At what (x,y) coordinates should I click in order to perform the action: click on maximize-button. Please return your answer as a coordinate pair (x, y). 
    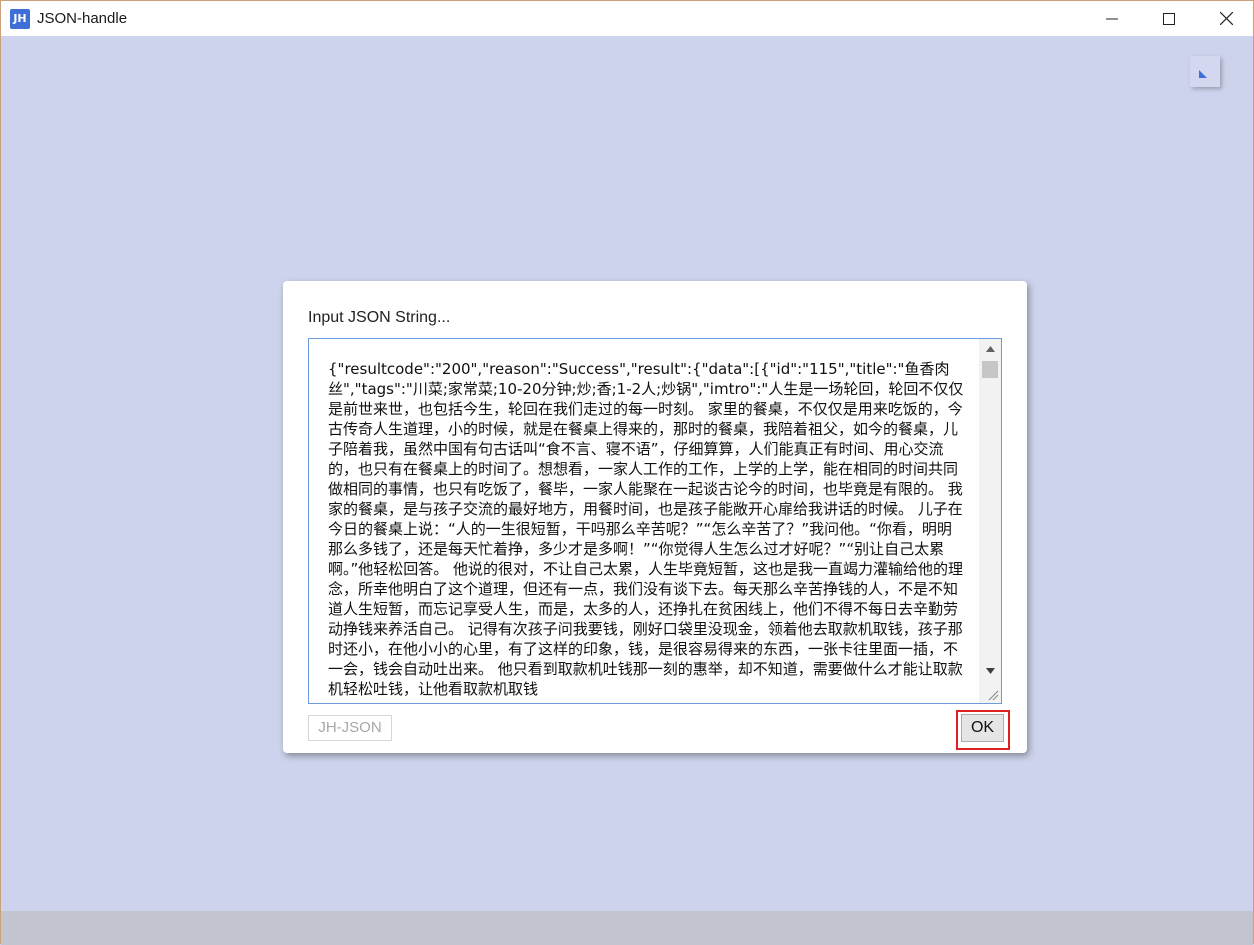
    Looking at the image, I should click on (1169, 18).